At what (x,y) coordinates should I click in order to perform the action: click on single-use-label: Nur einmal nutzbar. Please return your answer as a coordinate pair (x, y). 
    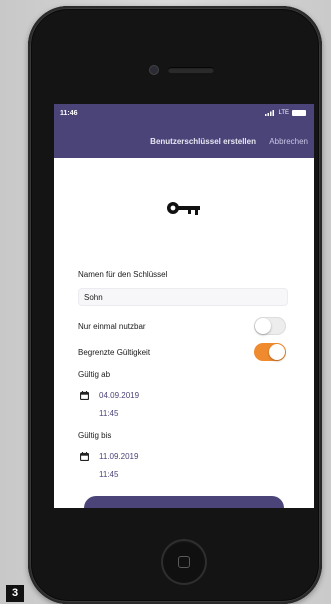
    Looking at the image, I should click on (112, 326).